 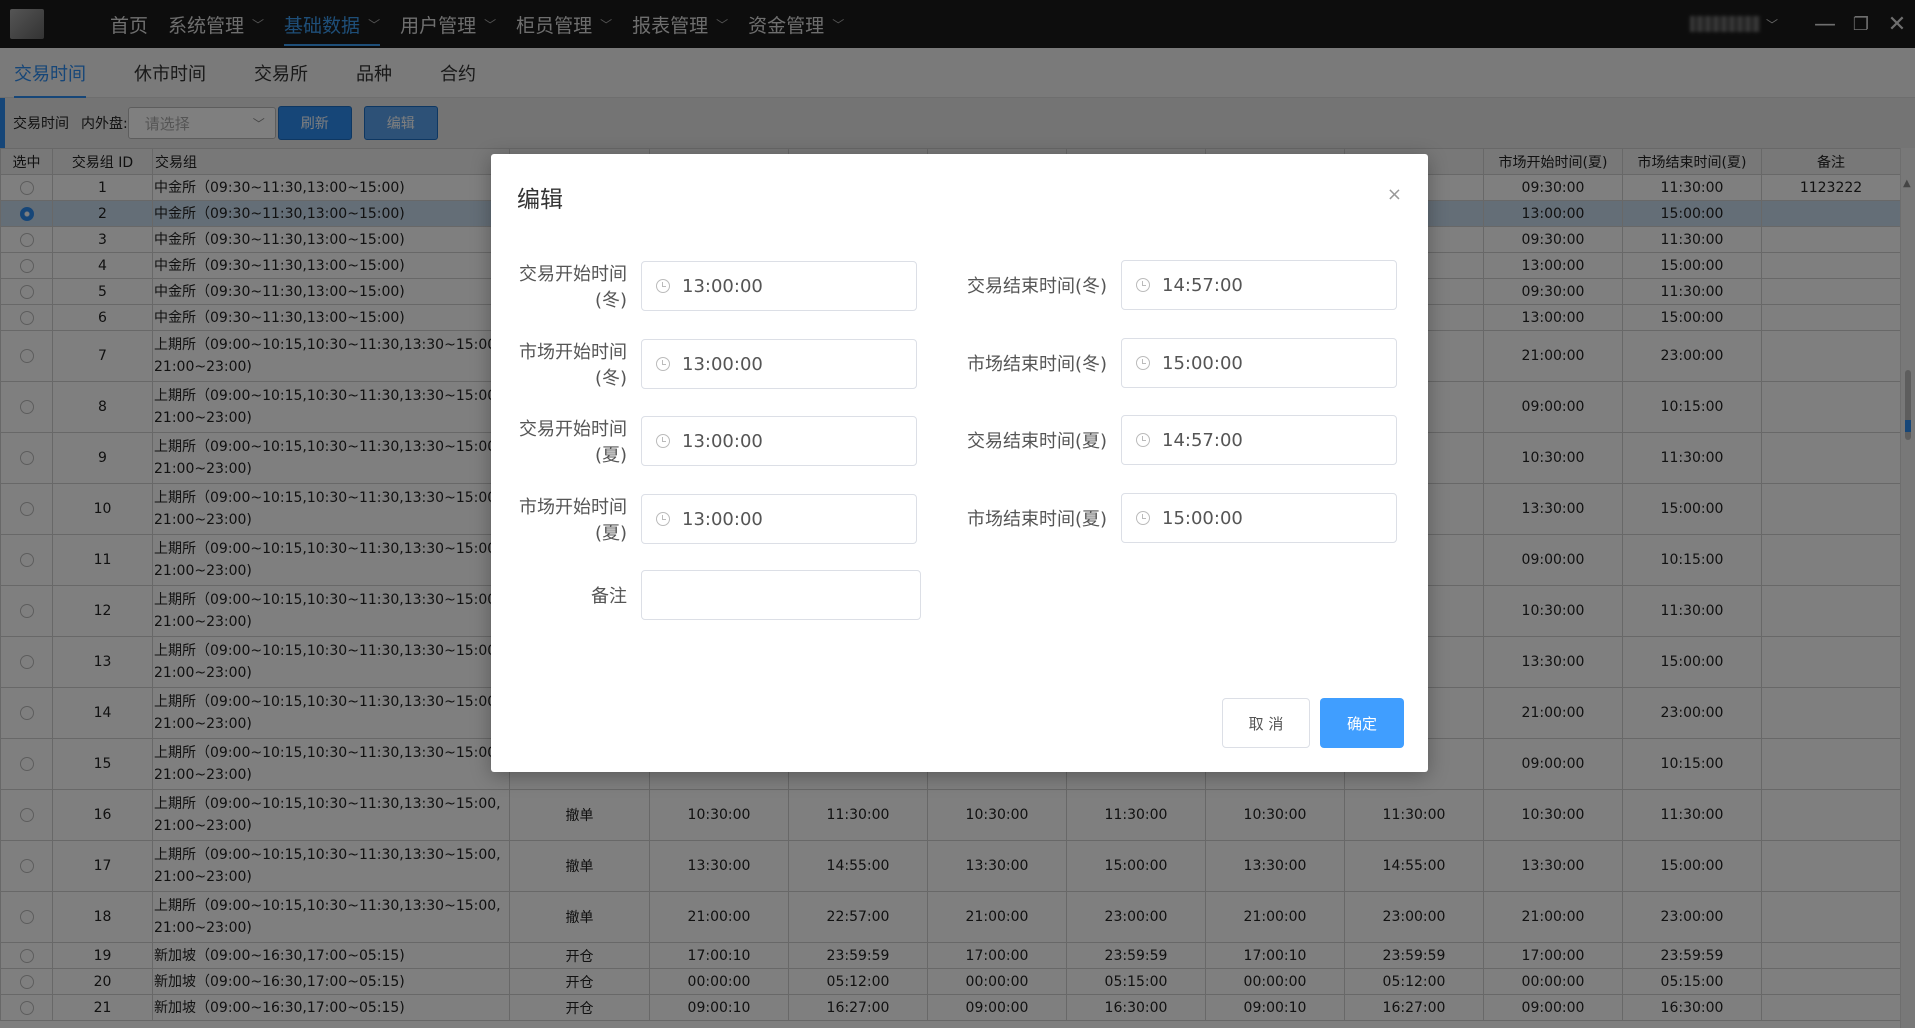 I want to click on market-start-summer-input: 13:00:00, so click(x=779, y=519).